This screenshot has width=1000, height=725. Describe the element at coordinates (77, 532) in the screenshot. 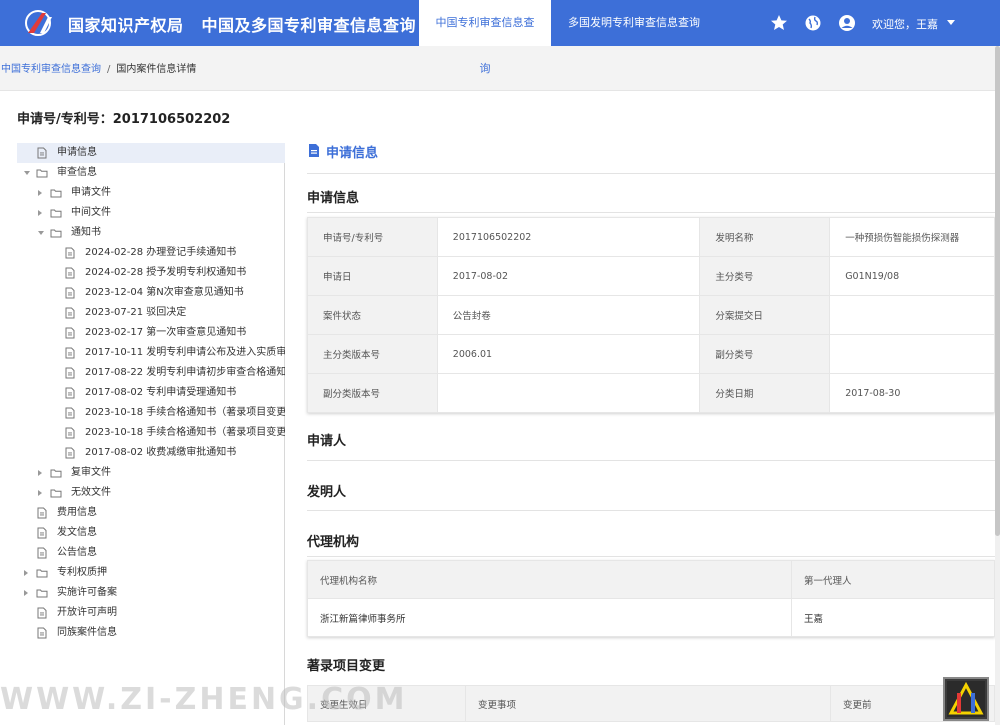

I see `tree-item-label: 发文信息` at that location.